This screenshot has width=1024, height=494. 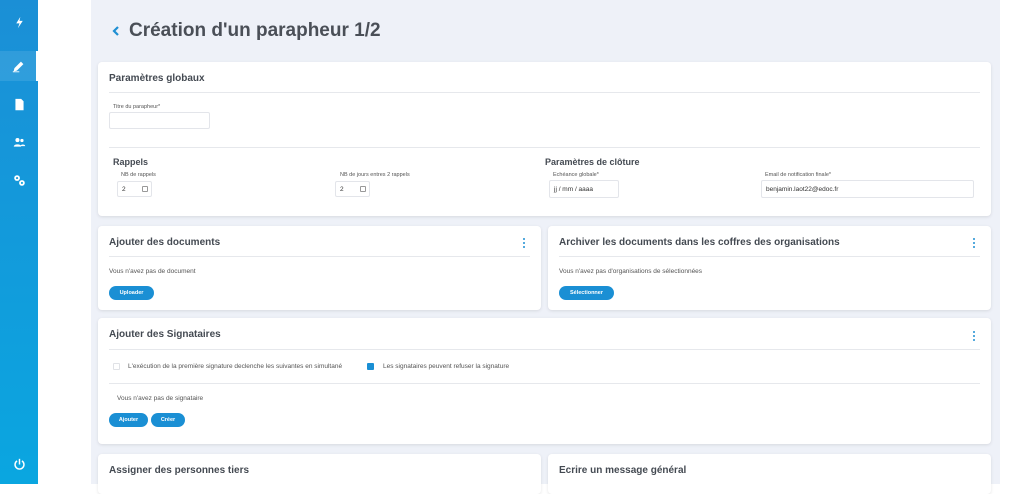 I want to click on card-title: Ajouter des documents, so click(x=165, y=242).